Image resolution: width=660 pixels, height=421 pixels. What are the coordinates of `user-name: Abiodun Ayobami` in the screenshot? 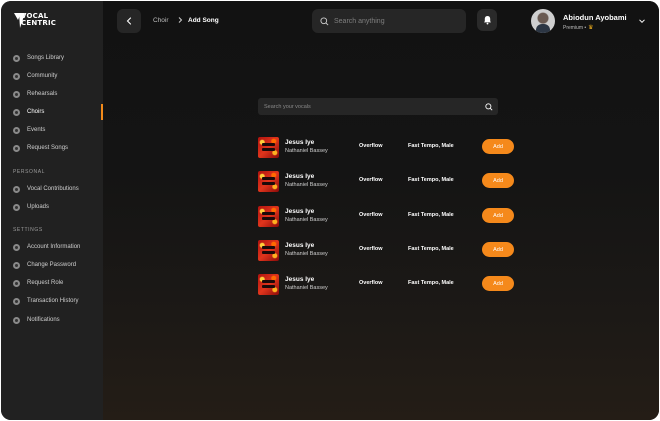 It's located at (595, 17).